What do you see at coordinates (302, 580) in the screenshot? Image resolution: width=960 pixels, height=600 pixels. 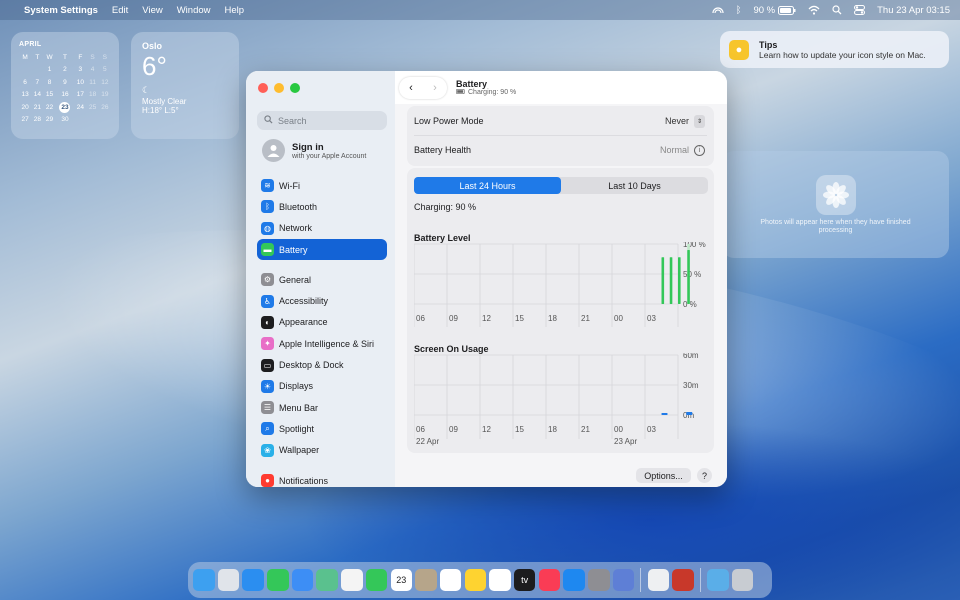 I see `mail-icon` at bounding box center [302, 580].